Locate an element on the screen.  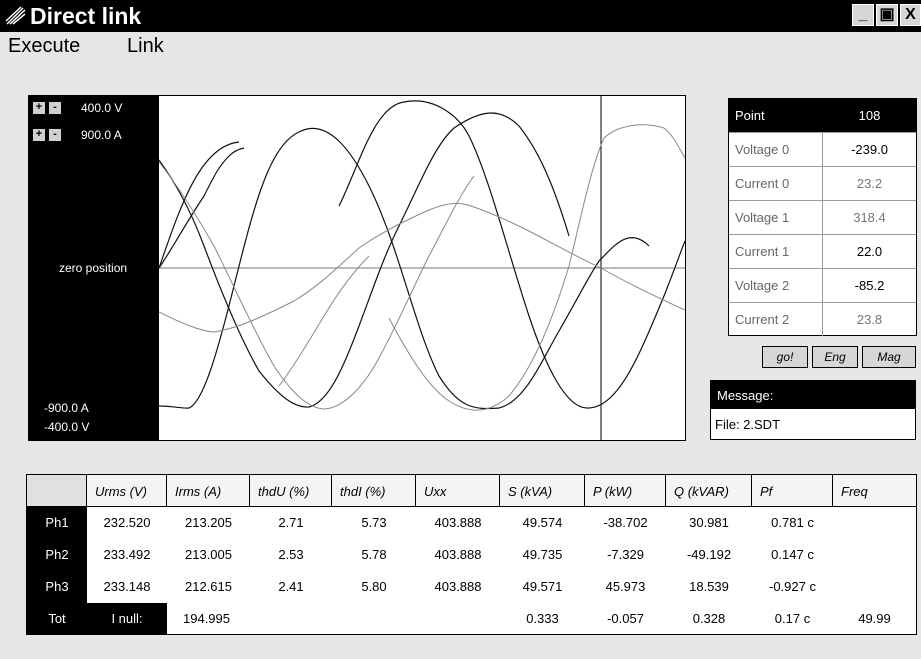
table-cell: 45.973 is located at coordinates (625, 586).